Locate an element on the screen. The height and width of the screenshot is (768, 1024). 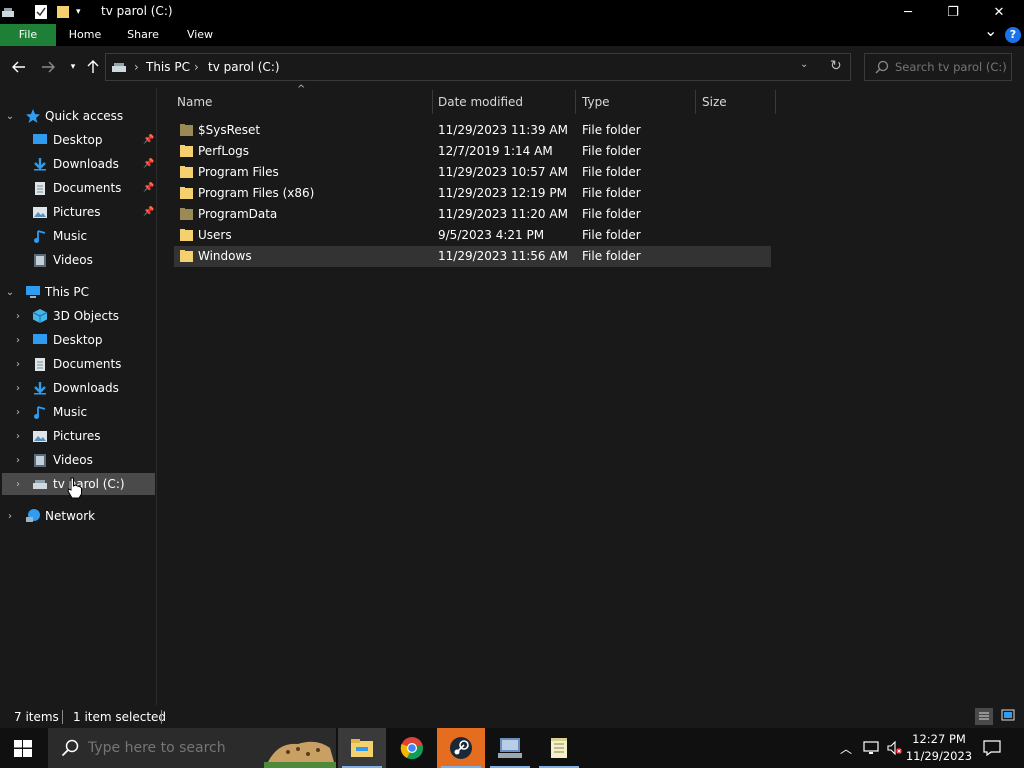
file-row: Users 9/5/2023 4:21 PM File folder is located at coordinates (472, 235).